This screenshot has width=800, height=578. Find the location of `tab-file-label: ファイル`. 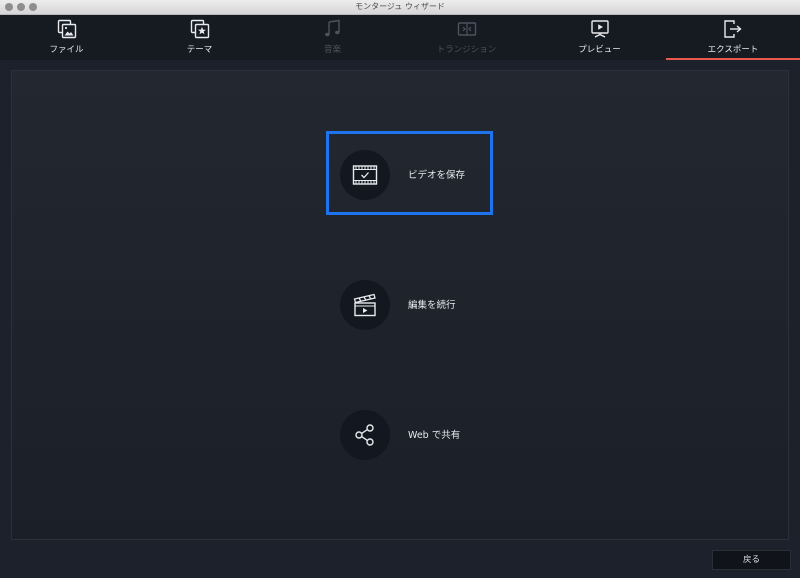

tab-file-label: ファイル is located at coordinates (66, 50).